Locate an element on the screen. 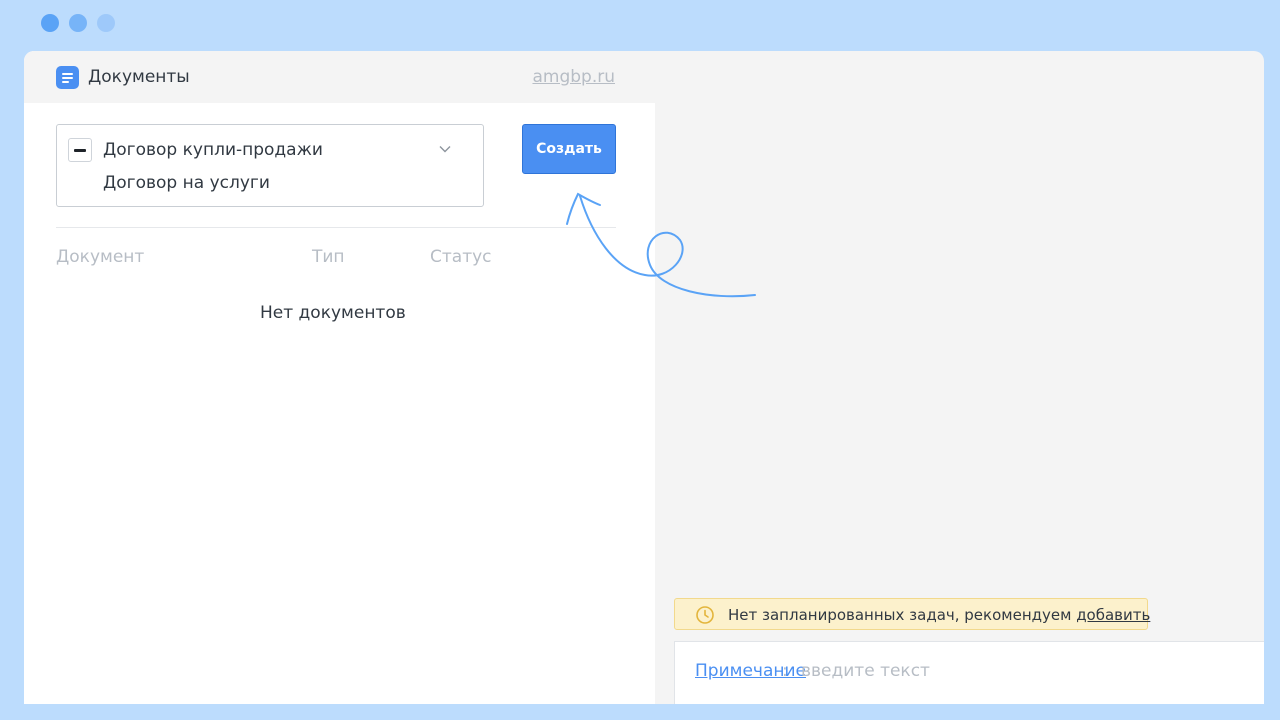  panel-header: Документы amgbp.ru is located at coordinates (339, 77).